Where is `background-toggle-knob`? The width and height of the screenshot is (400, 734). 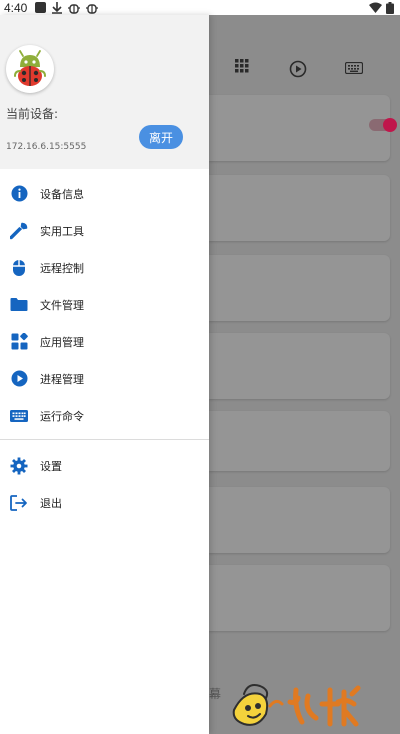
background-toggle-knob is located at coordinates (390, 125).